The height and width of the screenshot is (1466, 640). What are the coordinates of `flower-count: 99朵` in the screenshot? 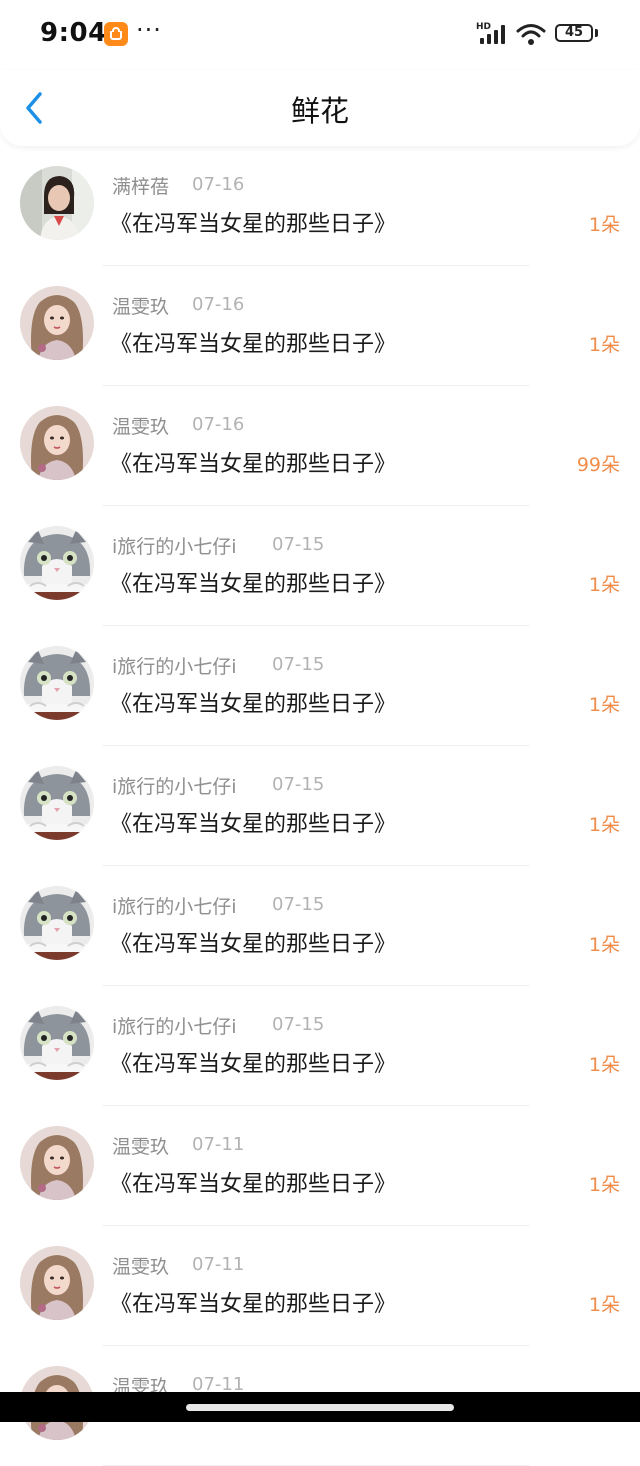 It's located at (598, 465).